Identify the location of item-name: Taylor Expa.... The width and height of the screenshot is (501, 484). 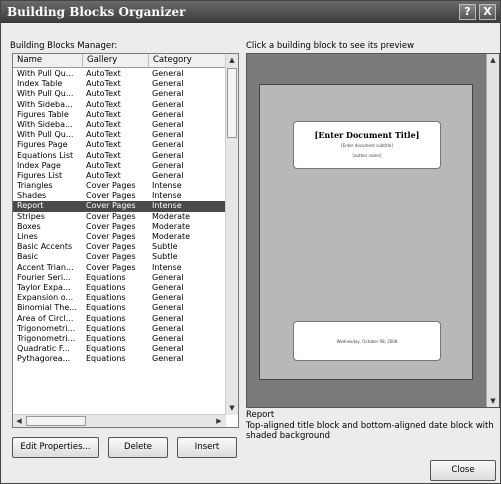
(44, 287).